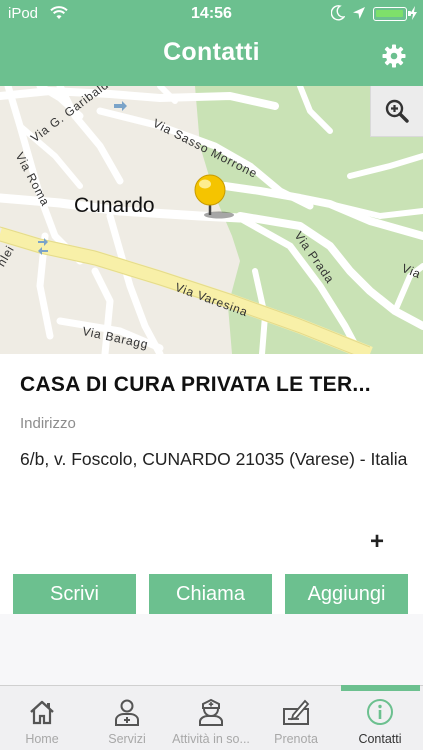  I want to click on map-pin-icon, so click(215, 197).